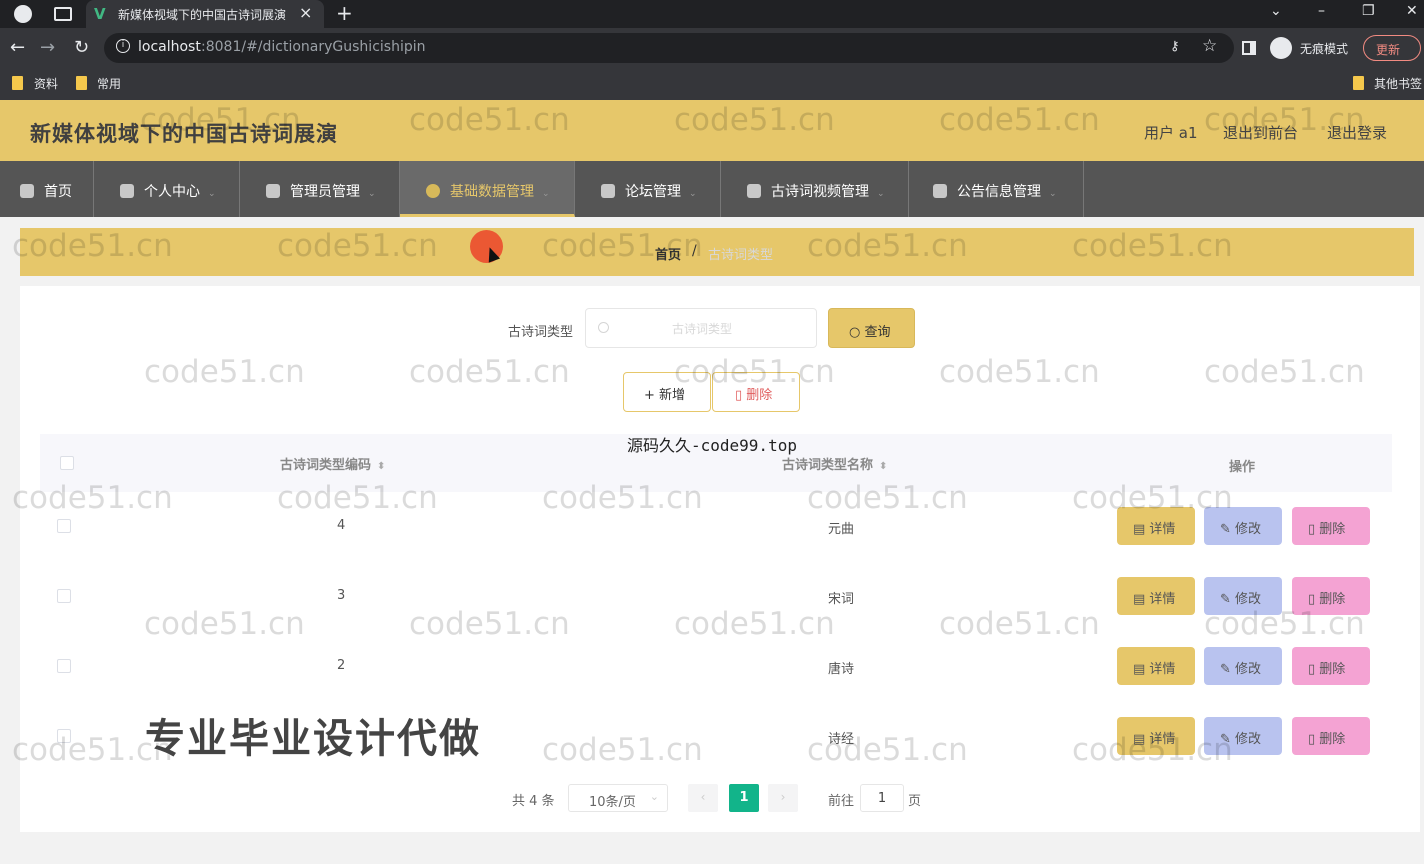 The width and height of the screenshot is (1424, 864). I want to click on column-header-code: 古诗词类型编码 ⬍, so click(332, 463).